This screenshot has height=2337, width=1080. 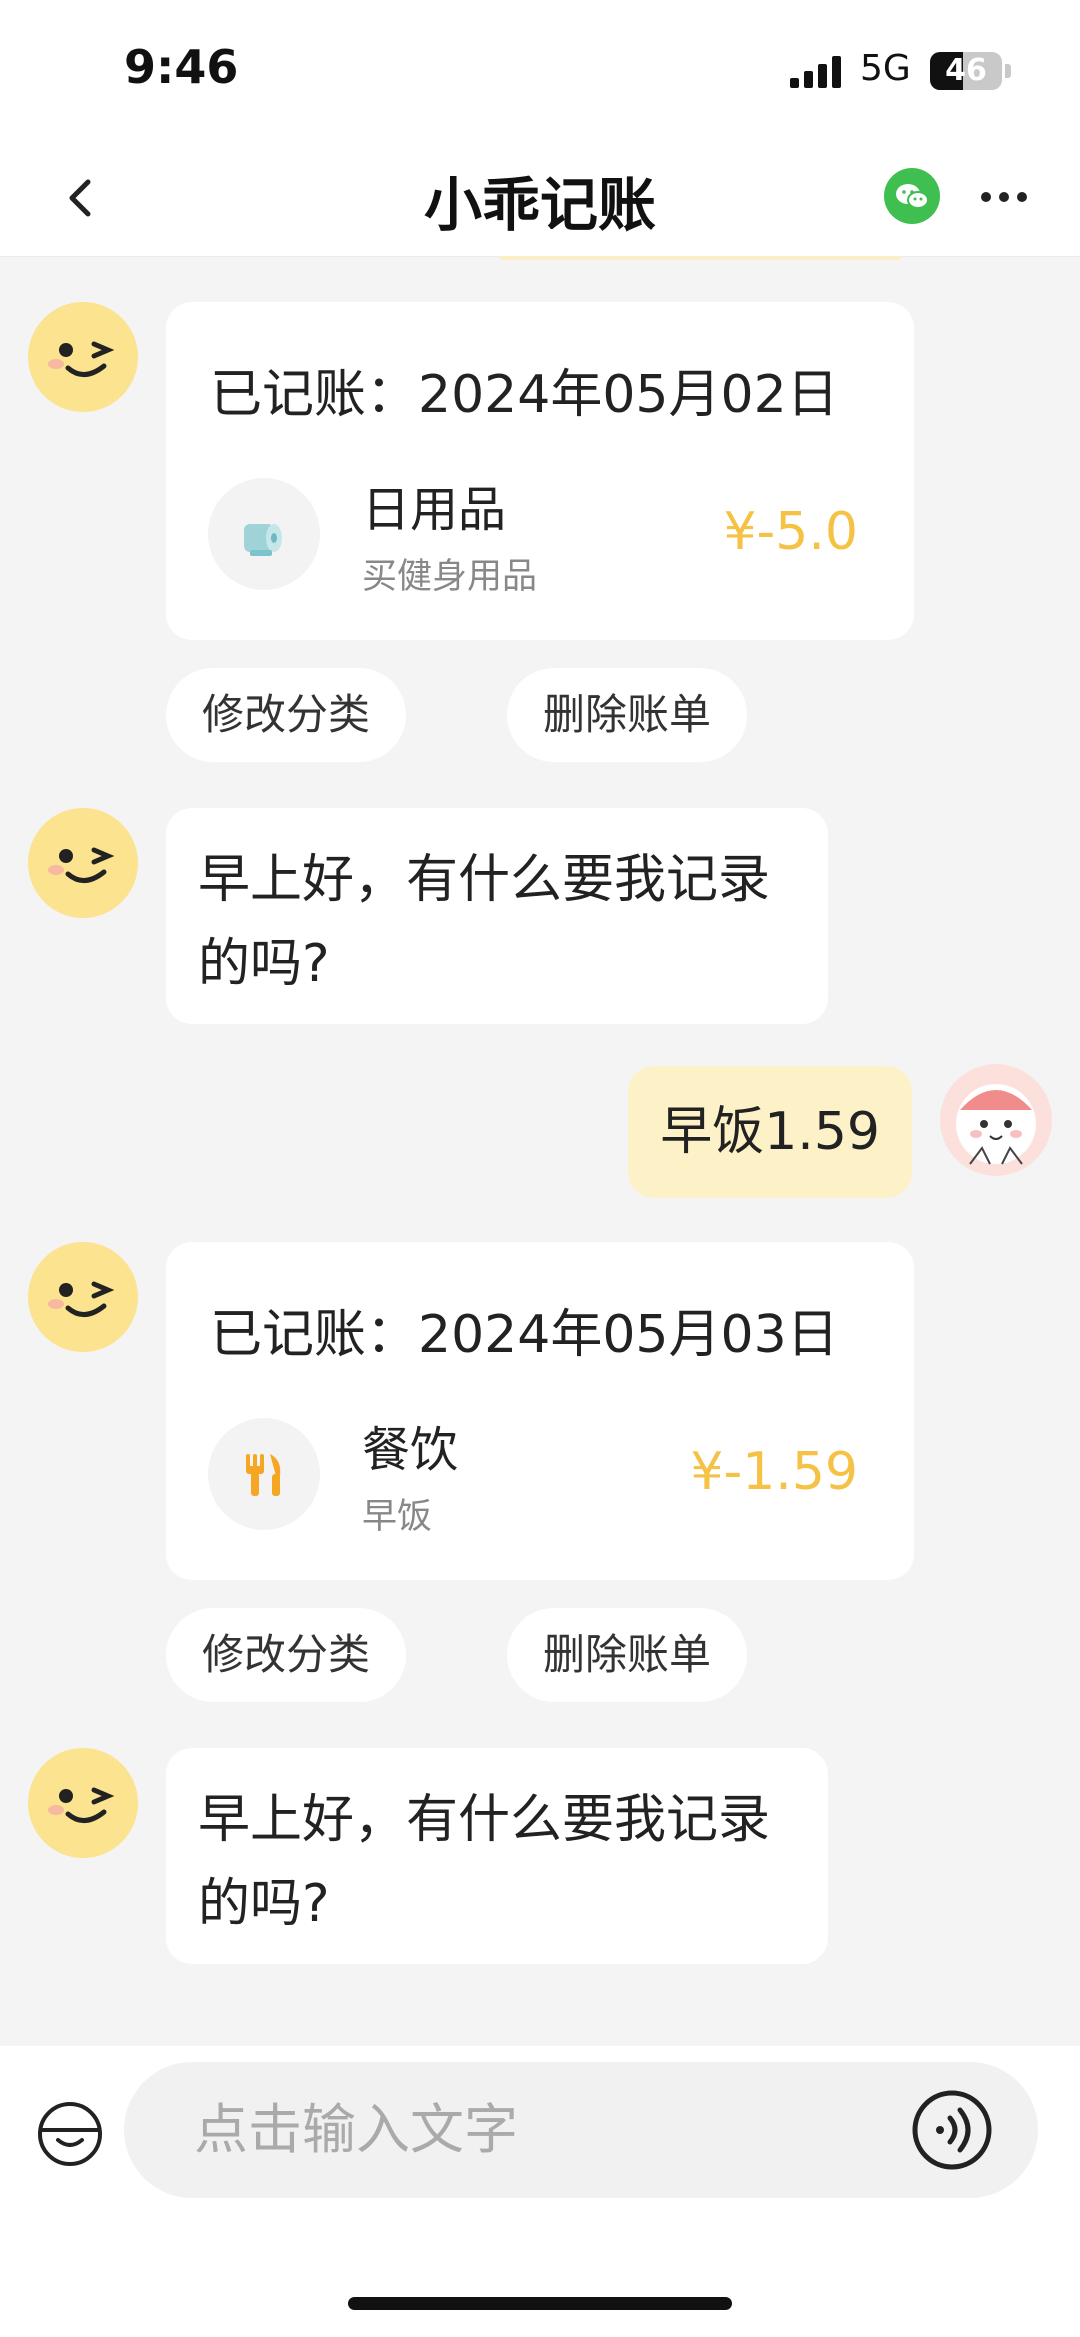 What do you see at coordinates (540, 198) in the screenshot?
I see `nav-bar: 小乖记账` at bounding box center [540, 198].